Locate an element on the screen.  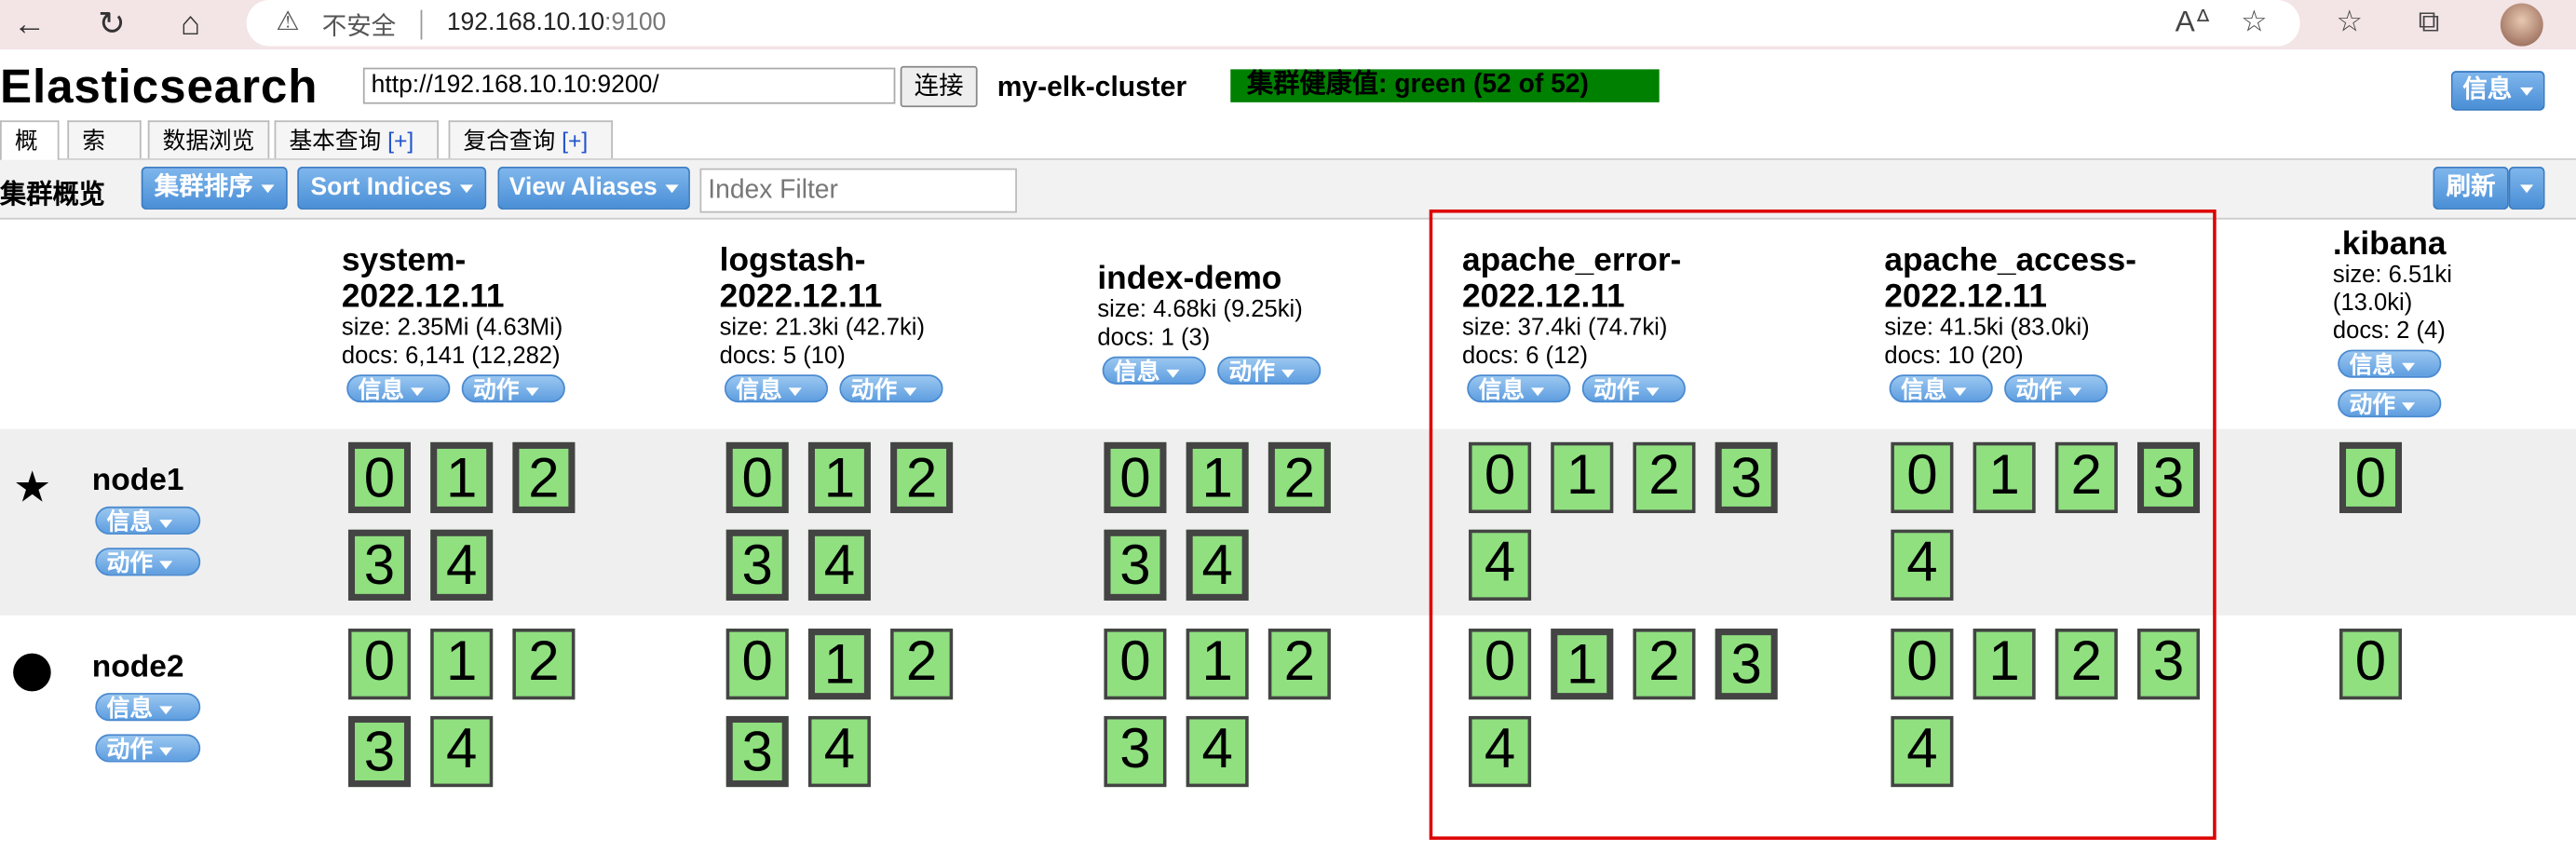
security-label: 不安全 is located at coordinates (359, 25).